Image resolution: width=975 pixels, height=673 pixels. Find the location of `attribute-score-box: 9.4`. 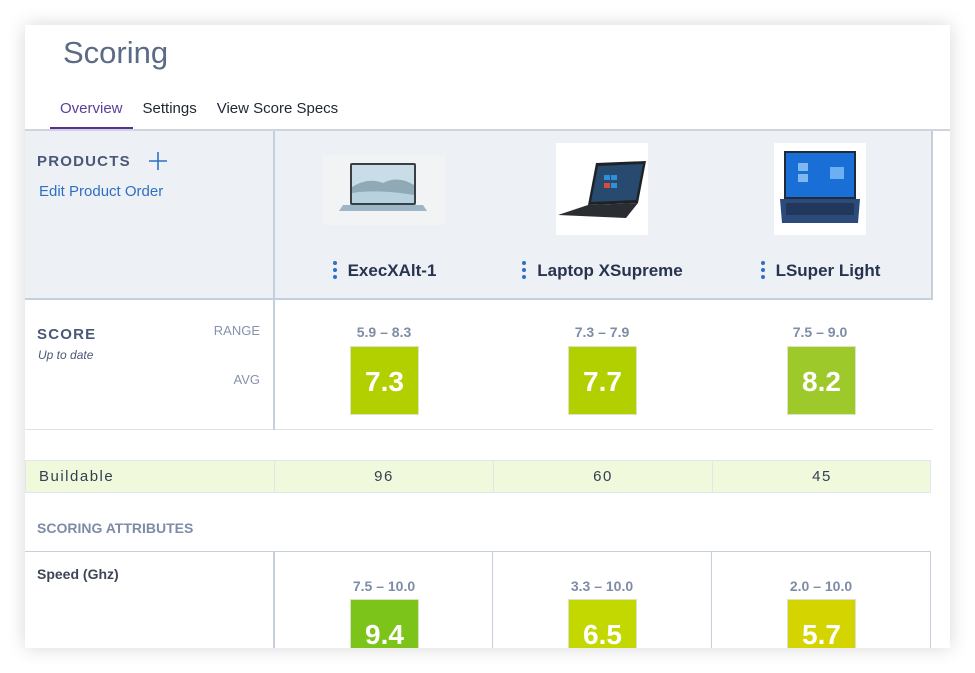

attribute-score-box: 9.4 is located at coordinates (384, 623).